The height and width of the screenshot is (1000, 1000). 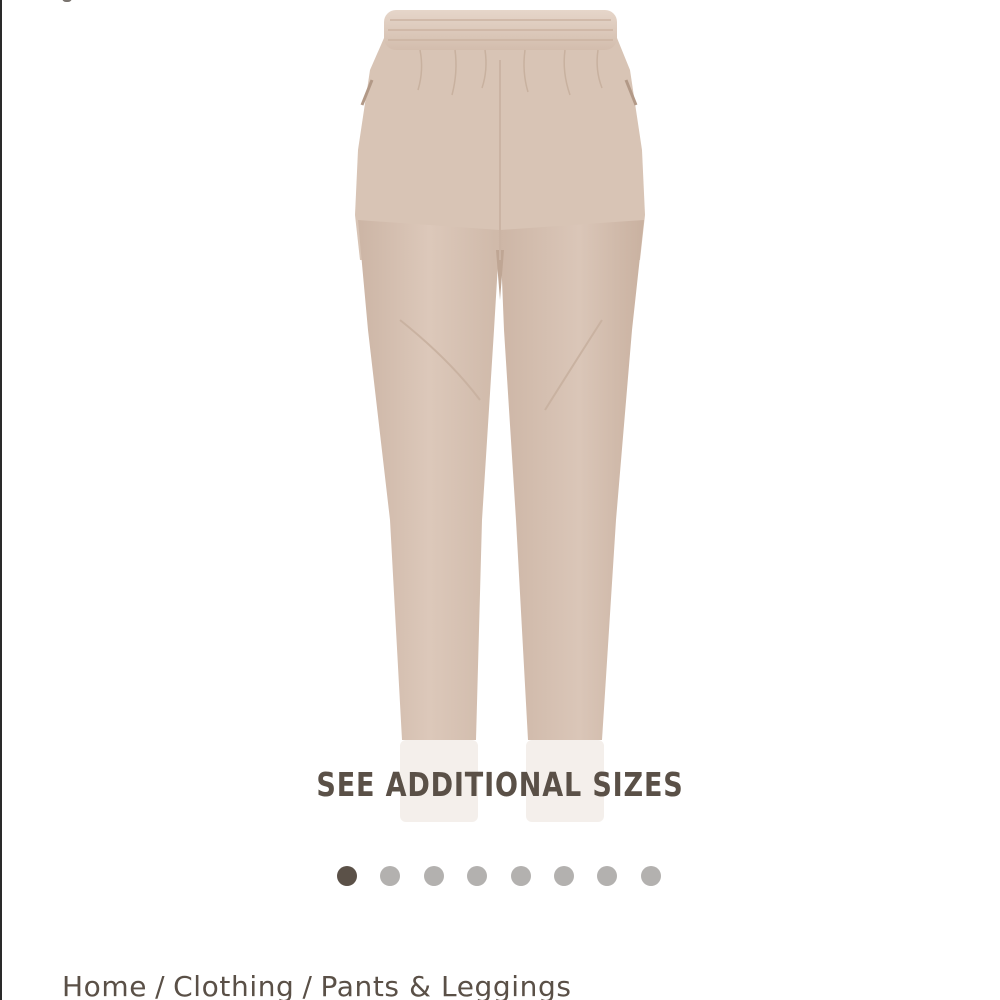 I want to click on left-edge-rule, so click(x=1, y=500).